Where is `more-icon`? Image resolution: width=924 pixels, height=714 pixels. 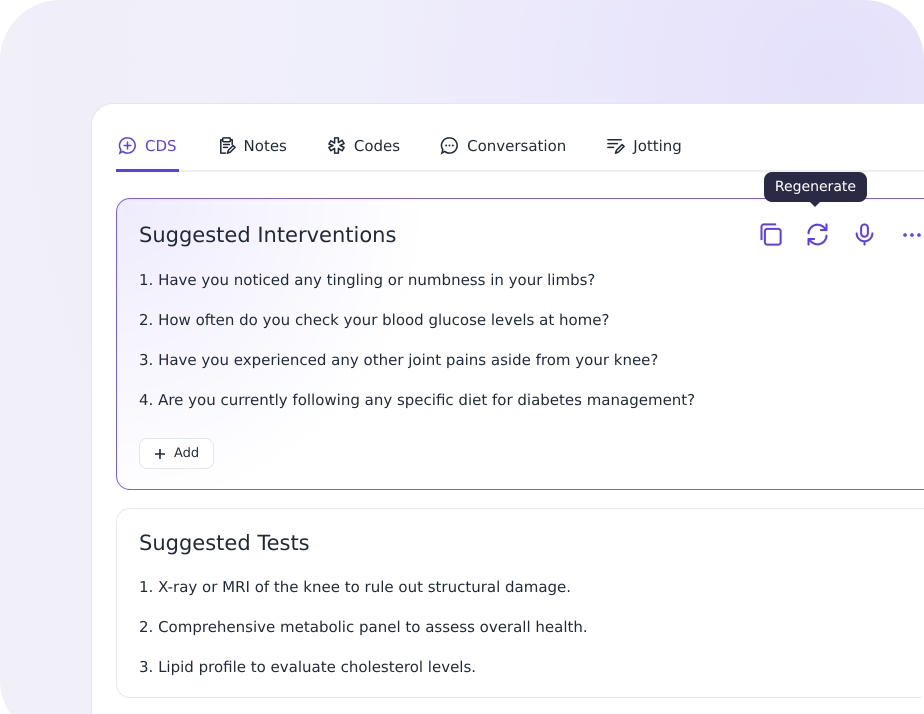 more-icon is located at coordinates (911, 234).